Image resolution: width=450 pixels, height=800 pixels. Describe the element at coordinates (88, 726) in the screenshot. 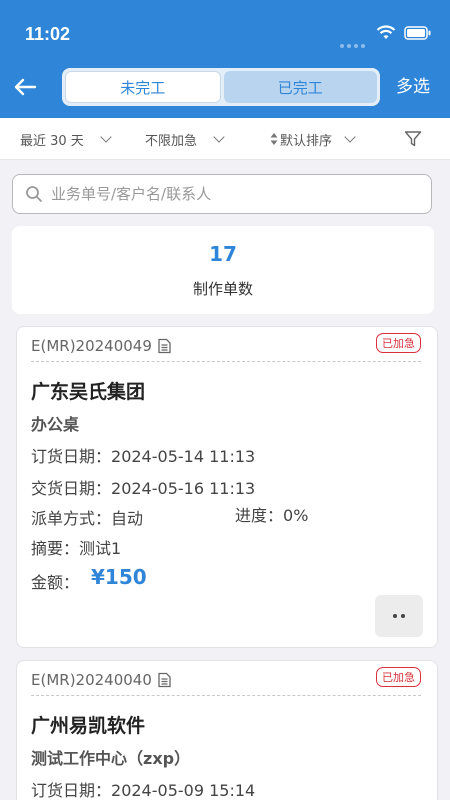

I see `customer-name: 广州易凯软件` at that location.